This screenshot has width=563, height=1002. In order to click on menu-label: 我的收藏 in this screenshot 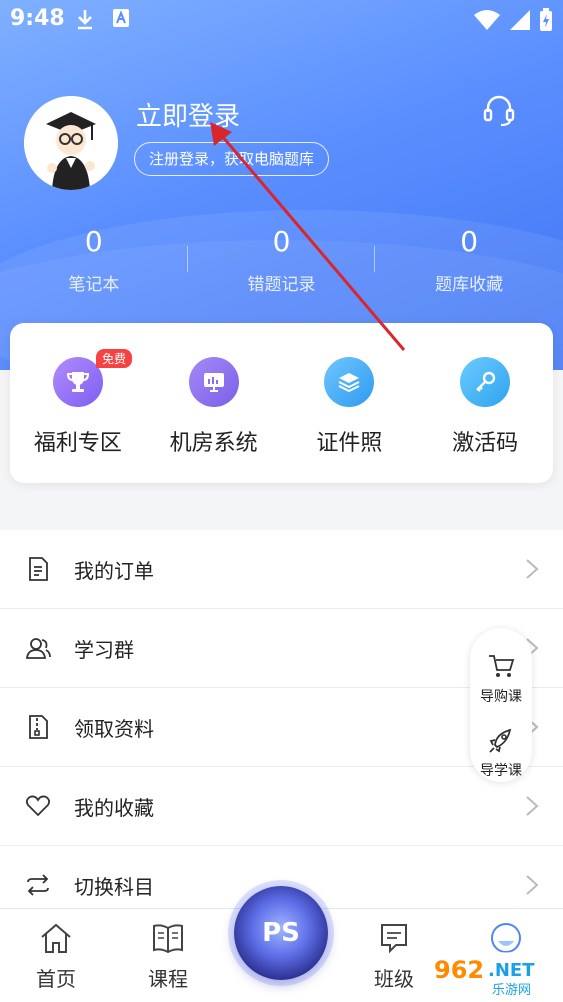, I will do `click(114, 807)`.